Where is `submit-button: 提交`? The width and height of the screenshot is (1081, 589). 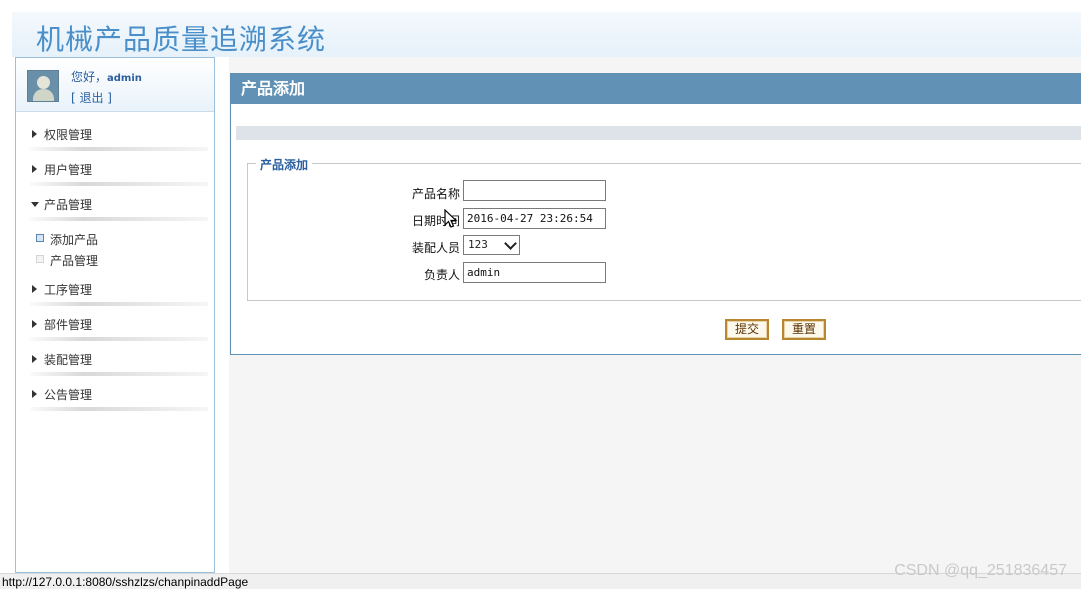 submit-button: 提交 is located at coordinates (747, 329).